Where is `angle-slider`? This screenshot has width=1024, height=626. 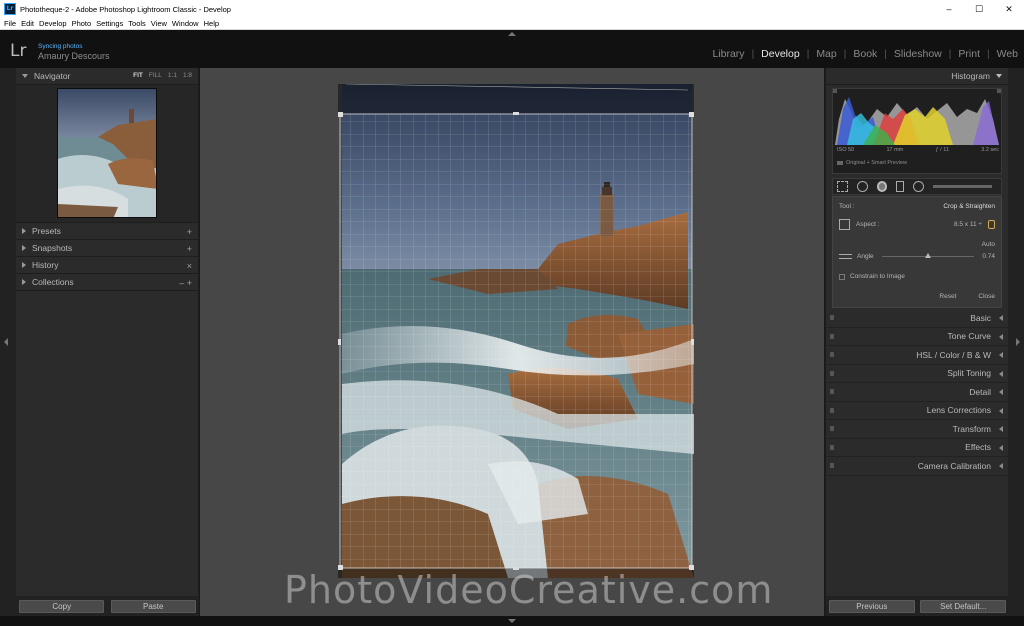 angle-slider is located at coordinates (928, 255).